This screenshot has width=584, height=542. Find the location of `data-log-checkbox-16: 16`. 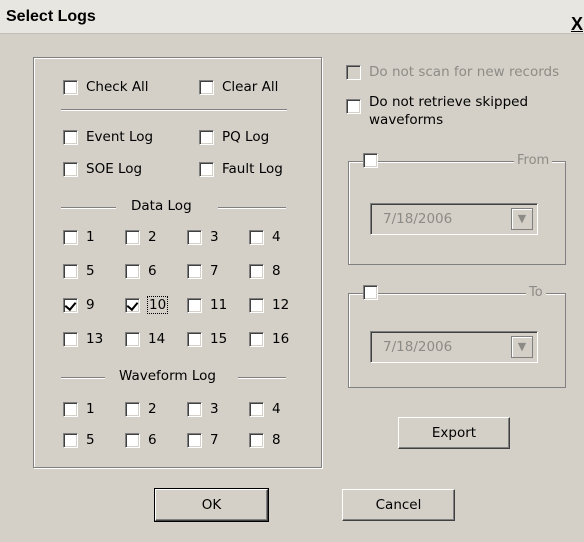

data-log-checkbox-16: 16 is located at coordinates (269, 339).